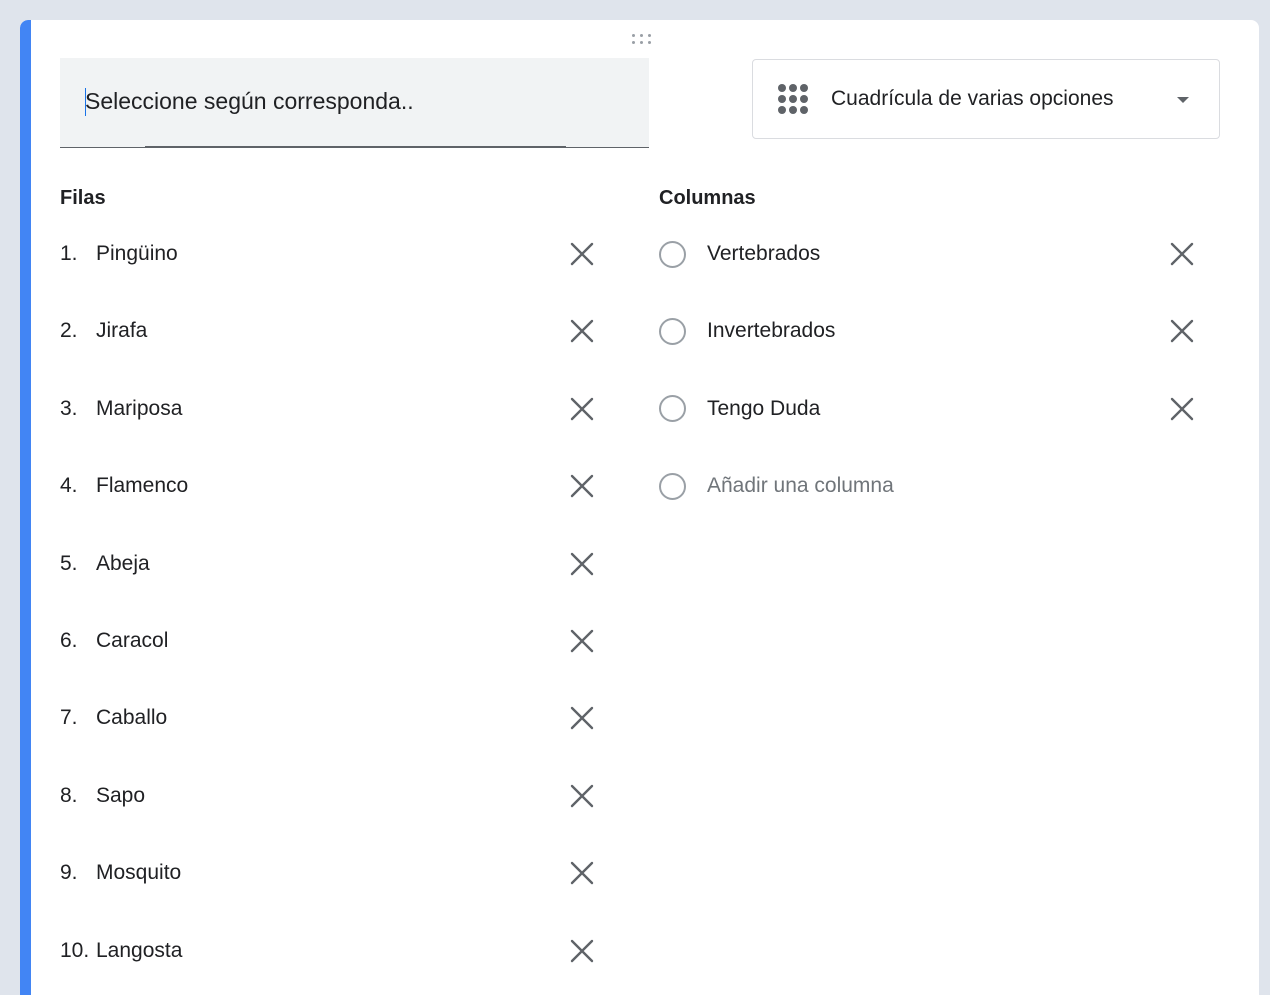 This screenshot has height=995, width=1270. I want to click on row-item: 10. Langosta, so click(330, 951).